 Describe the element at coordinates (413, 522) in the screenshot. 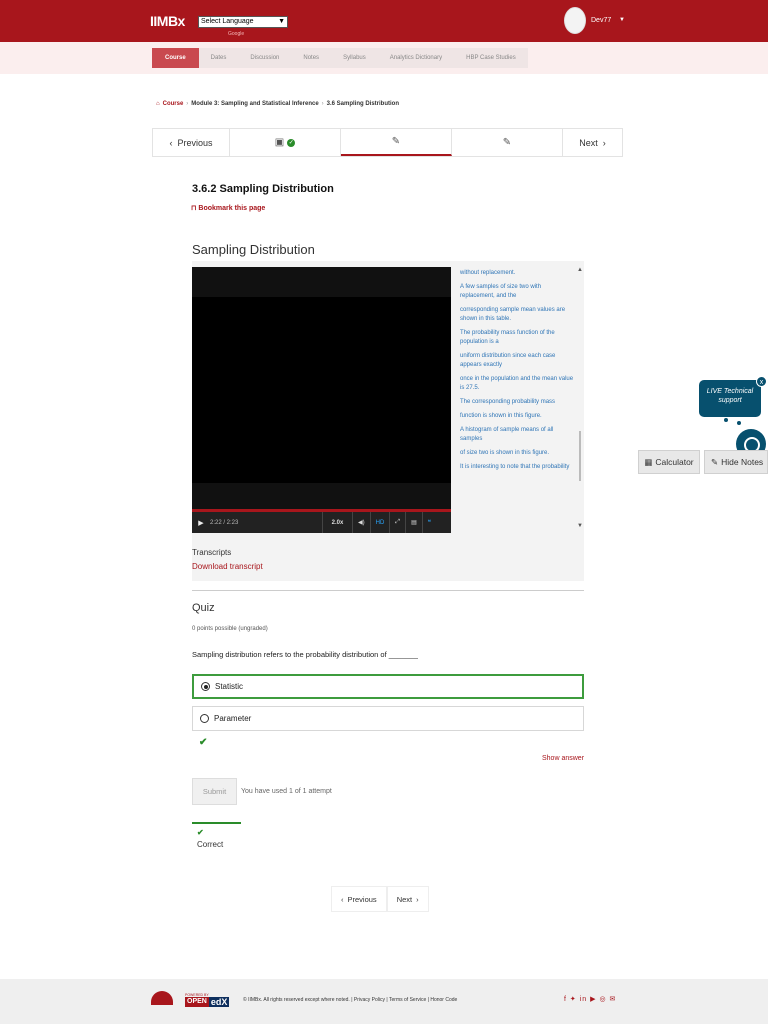

I see `captions-icon: ▤` at that location.